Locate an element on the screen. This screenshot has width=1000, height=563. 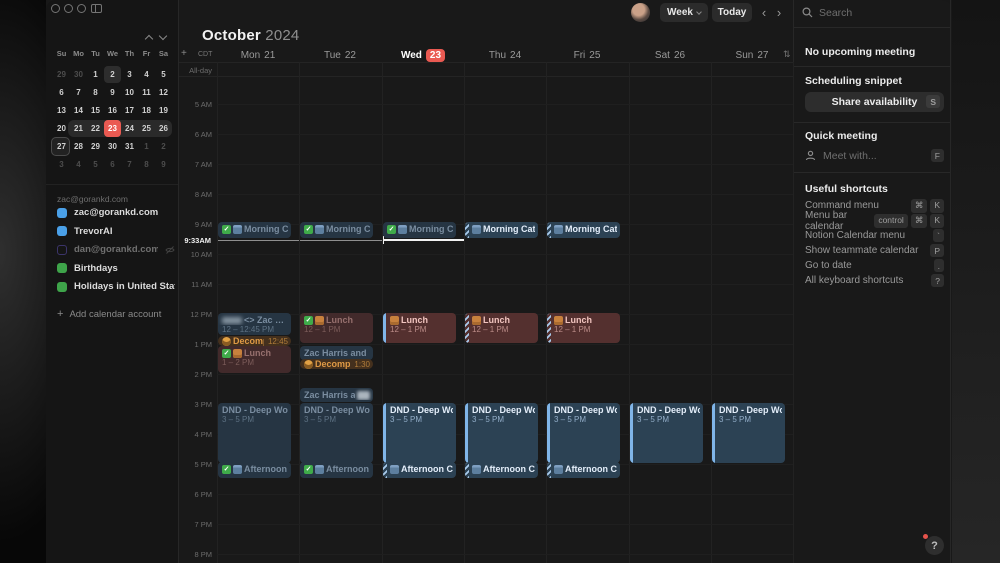
minical-day: 13 is located at coordinates (61, 110).